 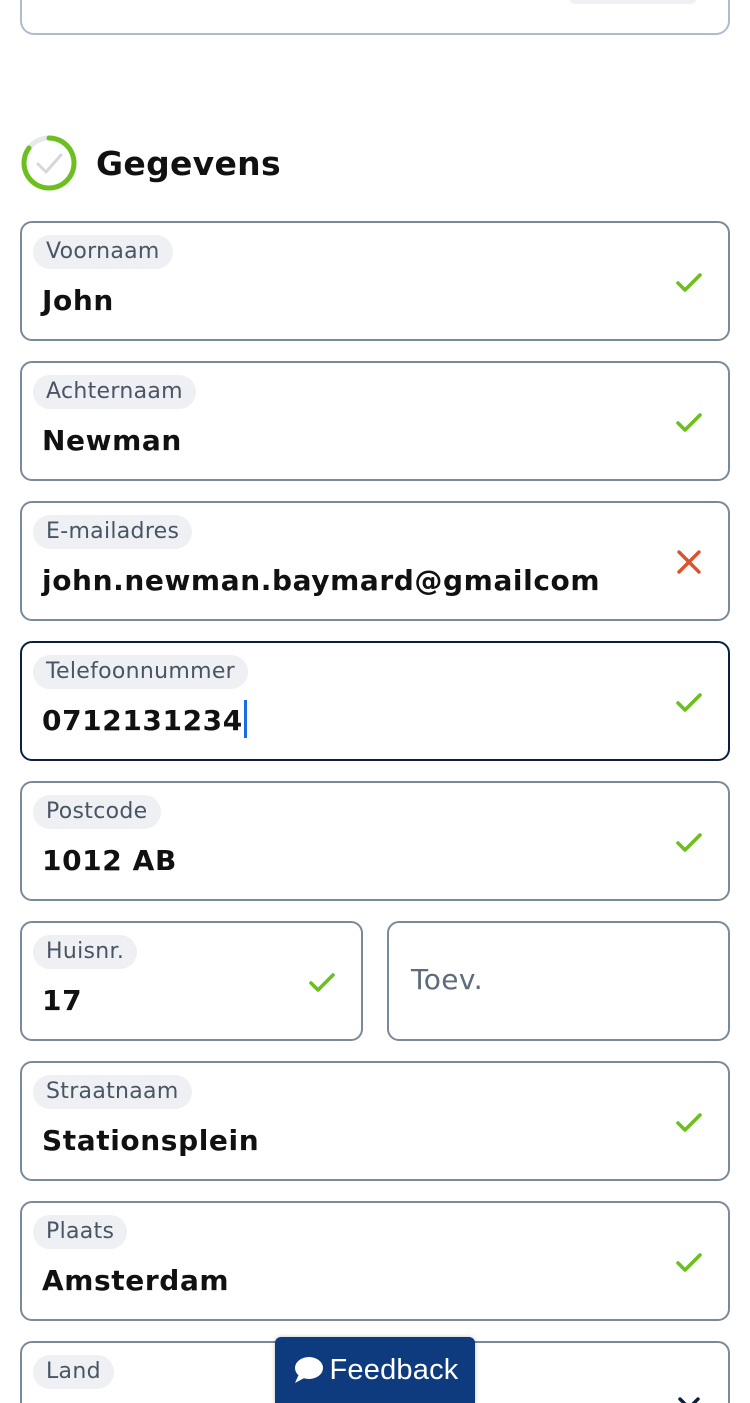 I want to click on last-name-field: Achternaam Newman, so click(x=375, y=421).